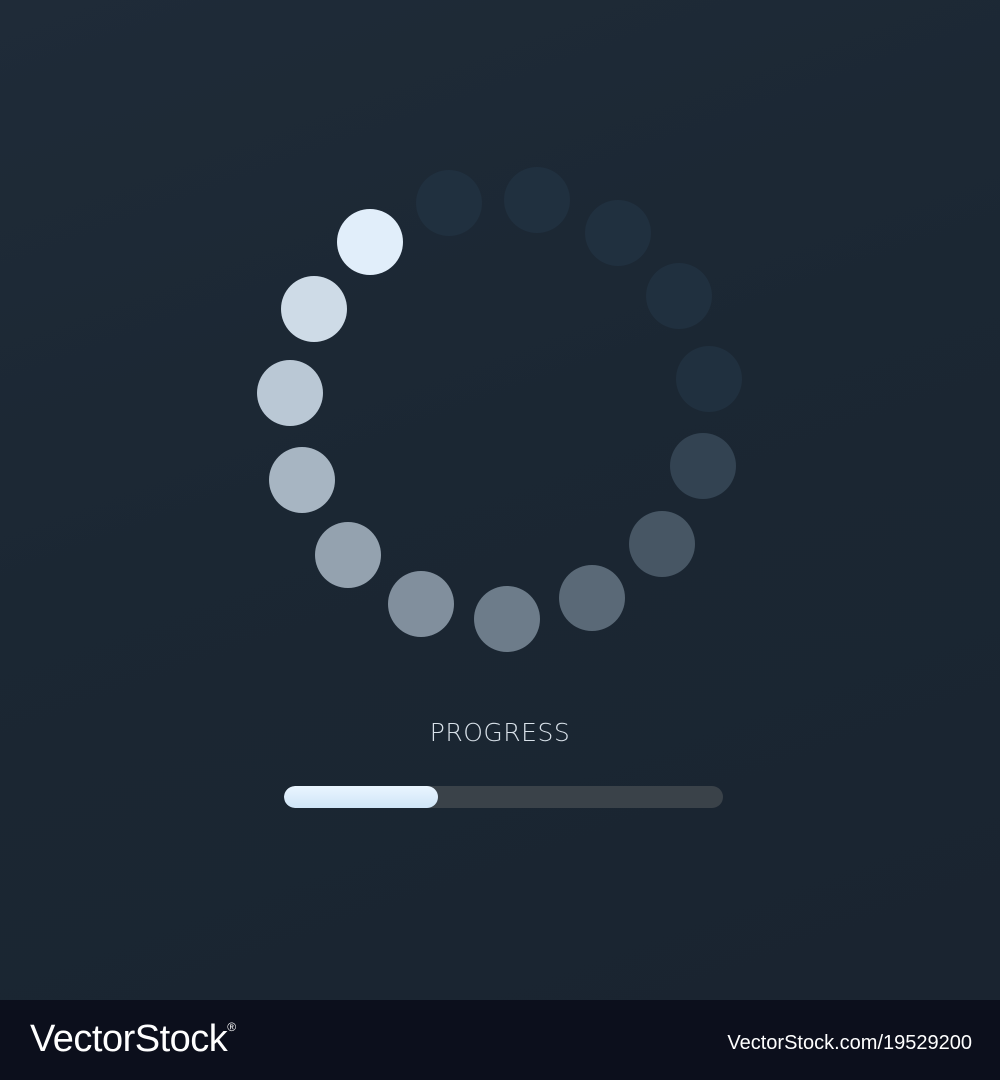 Image resolution: width=1000 pixels, height=1080 pixels. Describe the element at coordinates (361, 797) in the screenshot. I see `progress-bar-fill` at that location.